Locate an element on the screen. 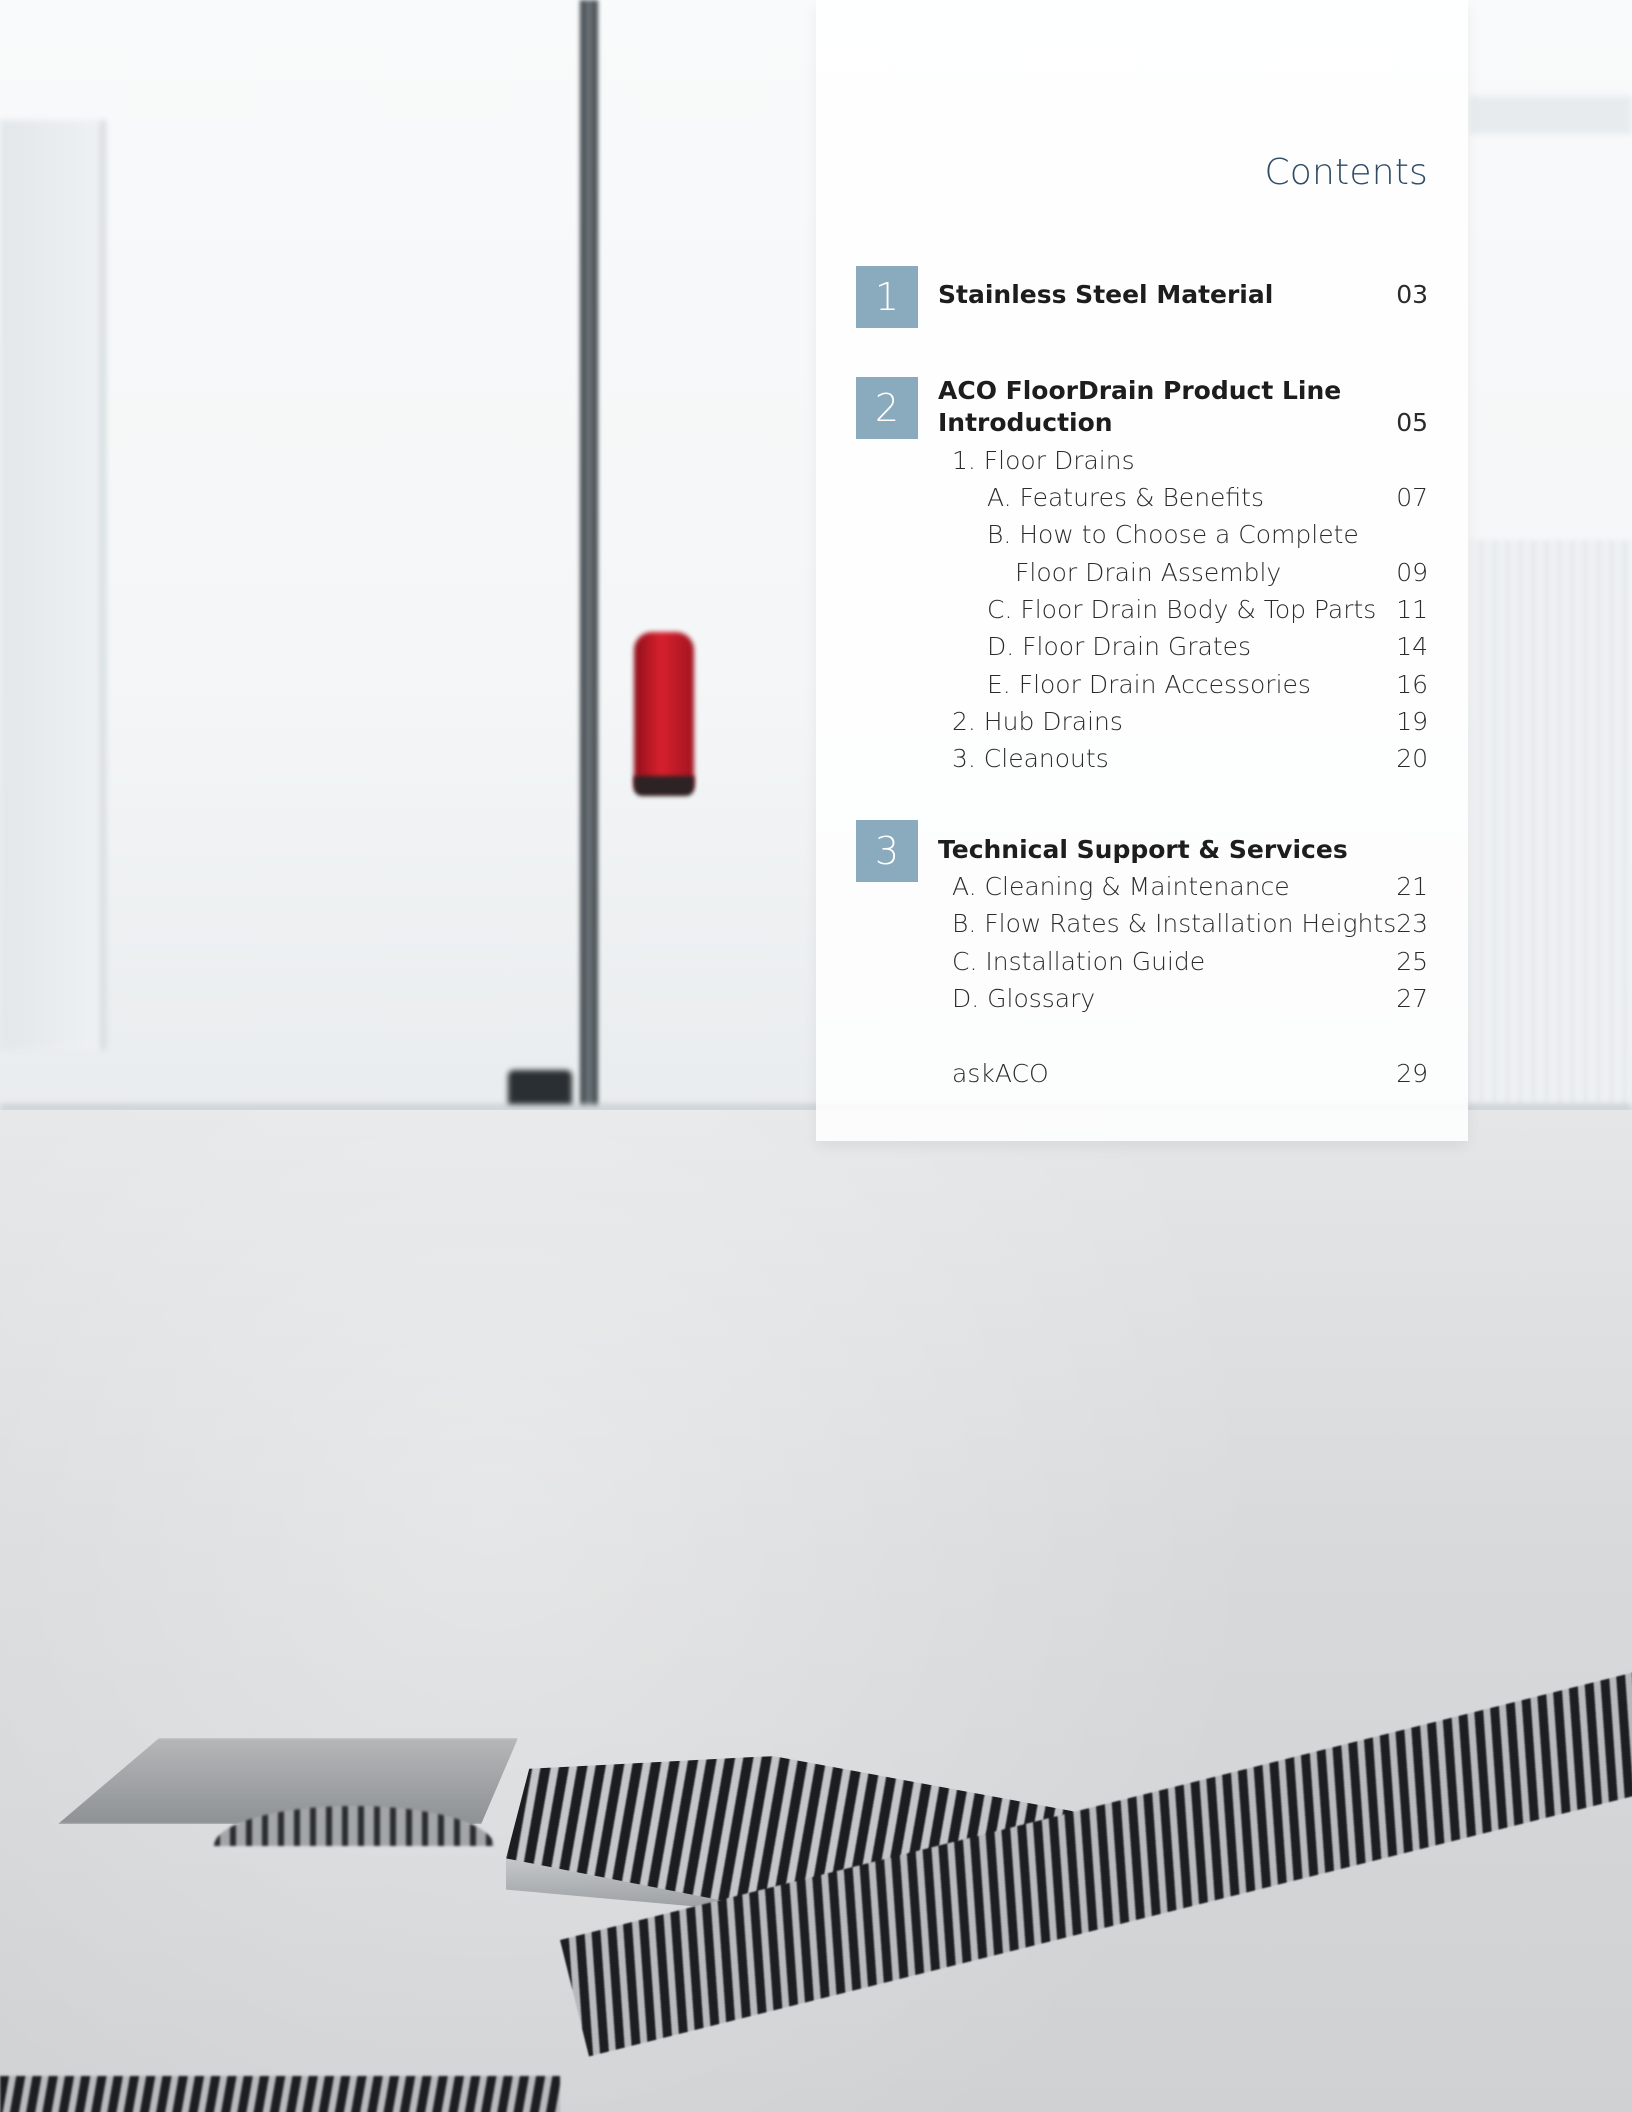  toc-entry: B. Flow Rates & Installation Heights 23 is located at coordinates (1122, 924).